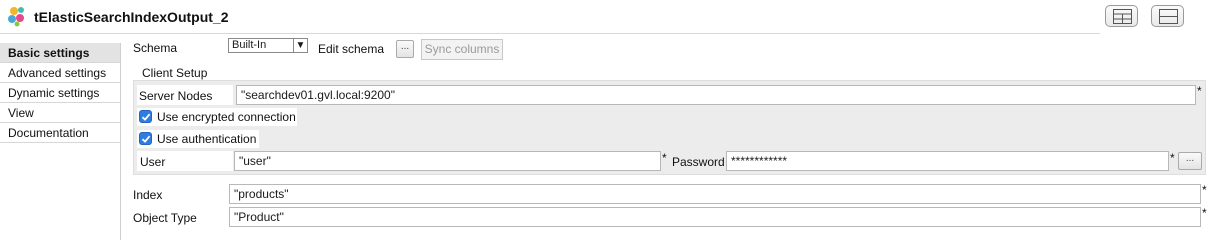 The image size is (1210, 240). What do you see at coordinates (1204, 190) in the screenshot?
I see `index-required-mark: *` at bounding box center [1204, 190].